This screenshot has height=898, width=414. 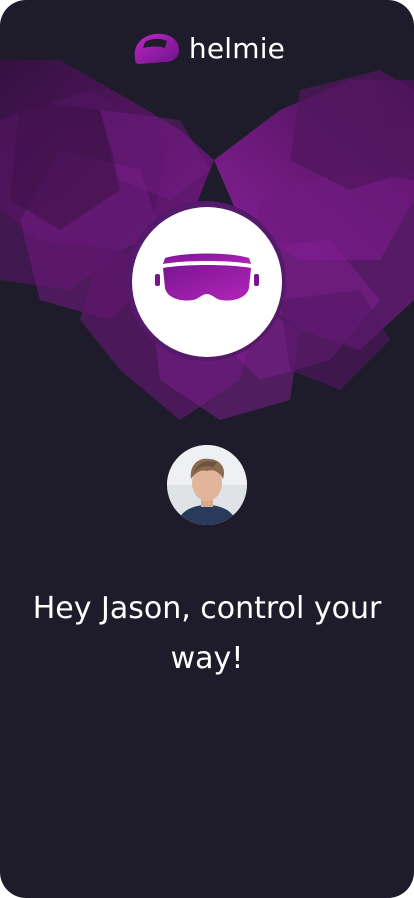 I want to click on avatar-image, so click(x=207, y=485).